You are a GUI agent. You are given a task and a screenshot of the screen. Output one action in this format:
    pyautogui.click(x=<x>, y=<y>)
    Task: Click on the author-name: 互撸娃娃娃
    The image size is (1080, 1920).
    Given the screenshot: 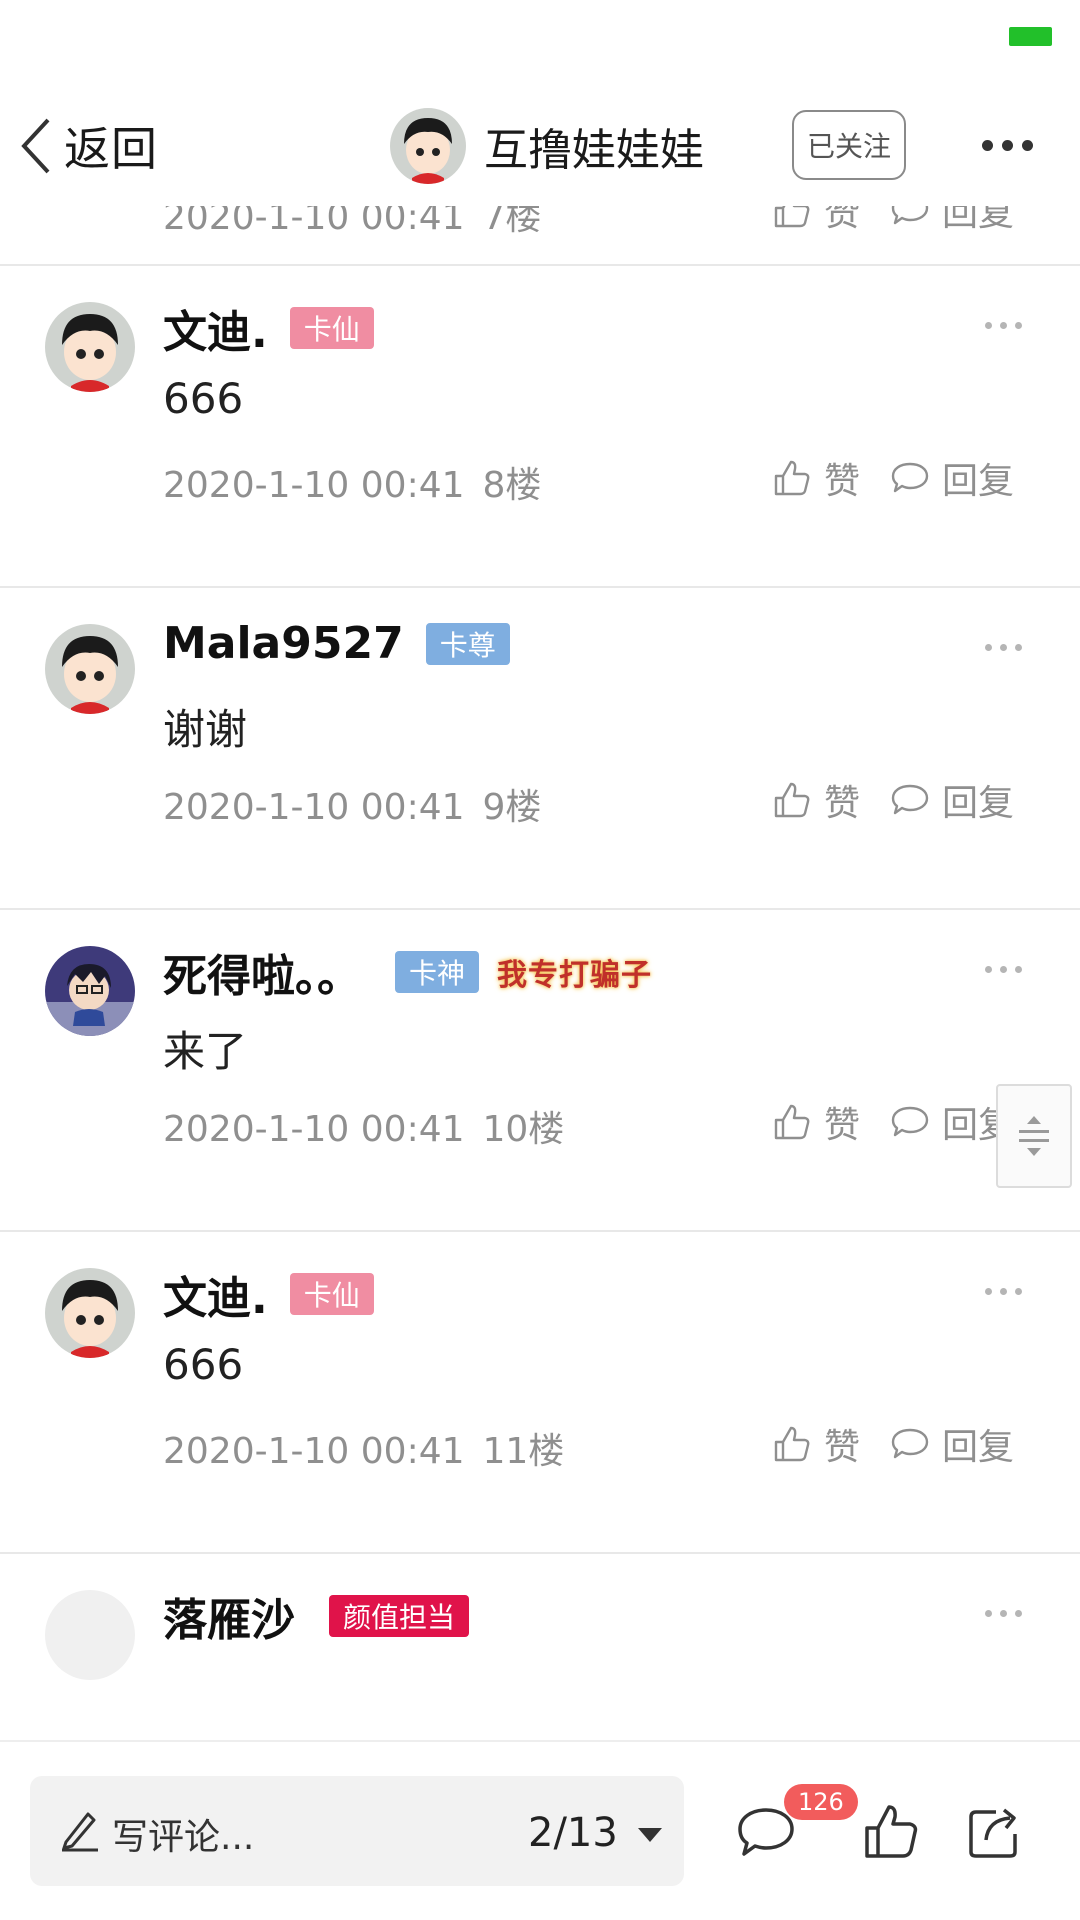 What is the action you would take?
    pyautogui.click(x=594, y=150)
    